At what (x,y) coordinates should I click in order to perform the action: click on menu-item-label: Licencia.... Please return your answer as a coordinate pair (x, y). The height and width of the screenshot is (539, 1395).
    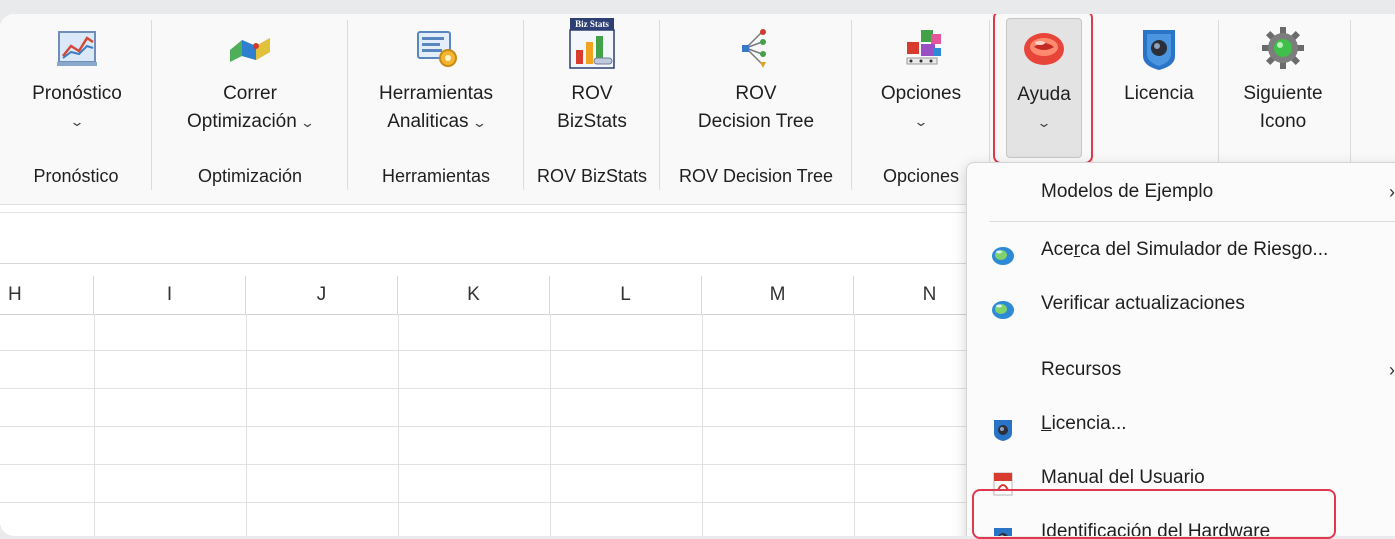
    Looking at the image, I should click on (1084, 424).